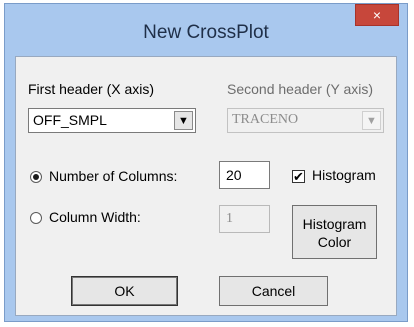 This screenshot has height=327, width=414. Describe the element at coordinates (124, 291) in the screenshot. I see `ok-button: OK` at that location.